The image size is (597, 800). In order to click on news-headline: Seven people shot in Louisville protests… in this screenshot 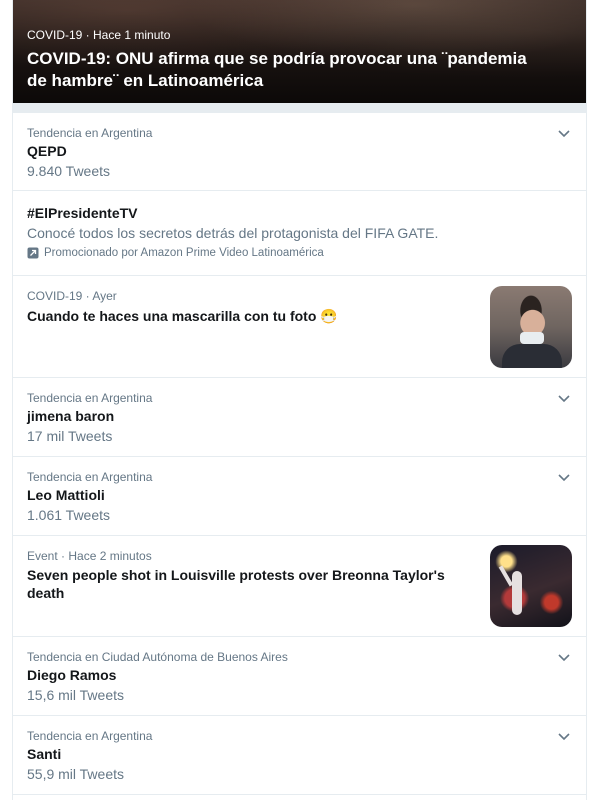, I will do `click(236, 584)`.